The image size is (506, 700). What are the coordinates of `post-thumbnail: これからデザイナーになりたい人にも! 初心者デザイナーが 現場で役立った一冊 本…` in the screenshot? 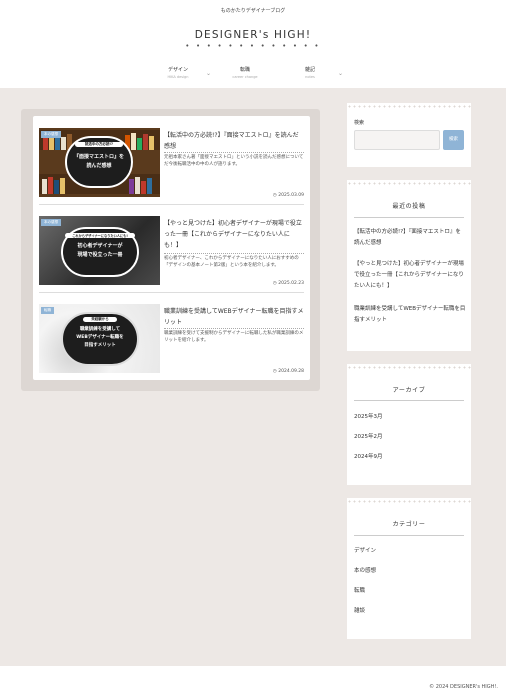 It's located at (99, 250).